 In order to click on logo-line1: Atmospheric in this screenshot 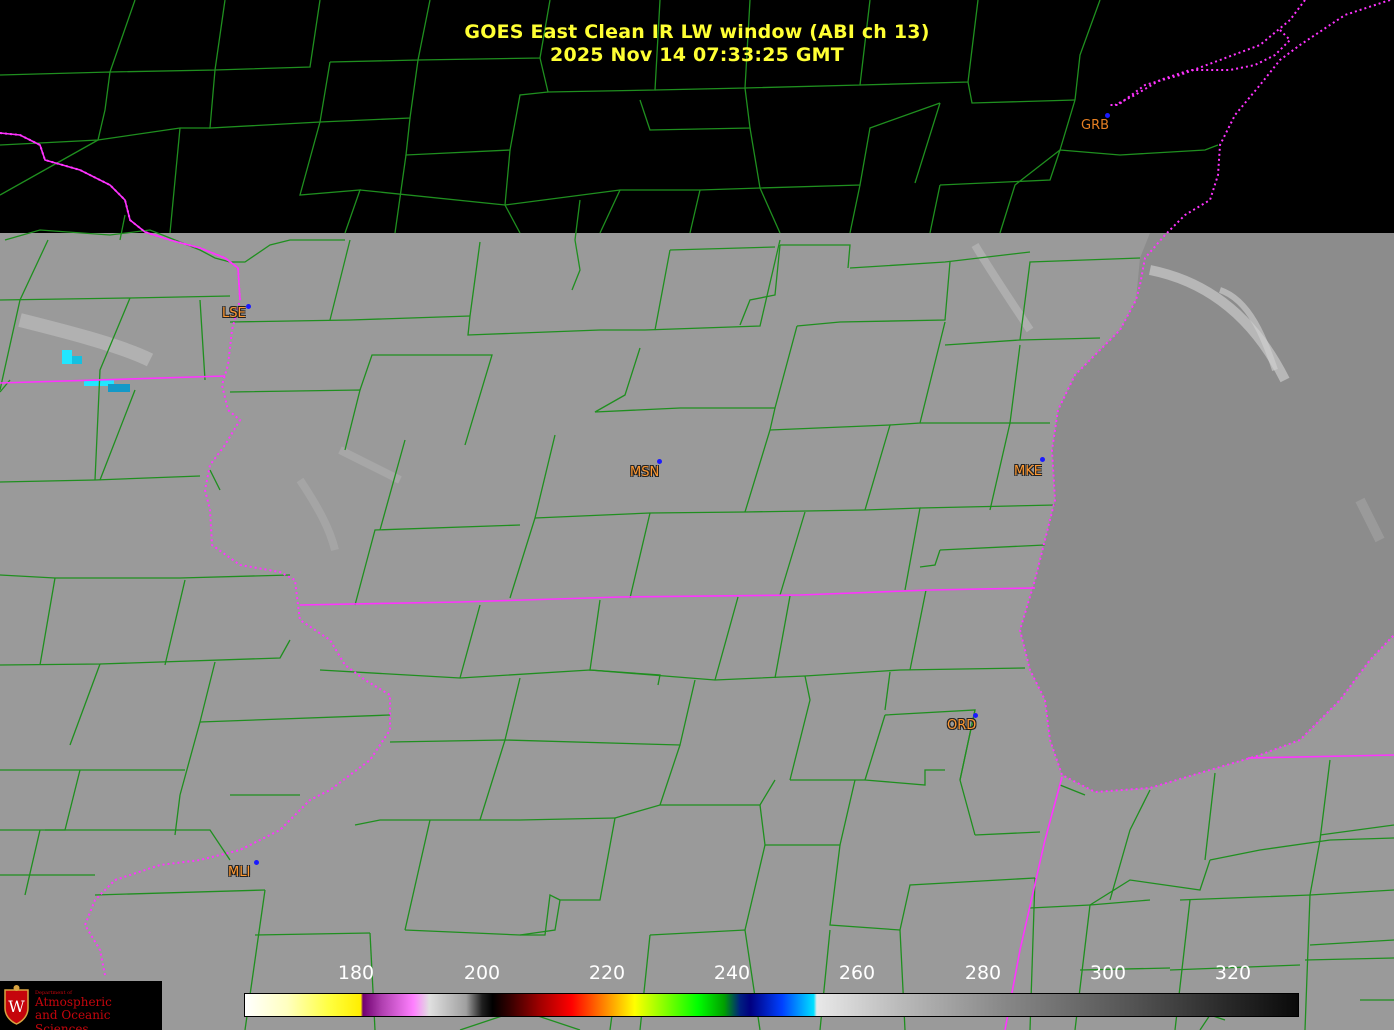, I will do `click(73, 1002)`.